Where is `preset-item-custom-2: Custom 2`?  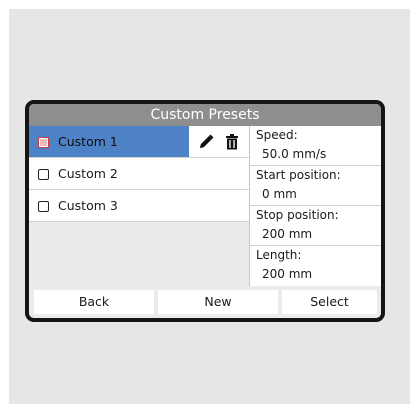 preset-item-custom-2: Custom 2 is located at coordinates (139, 174).